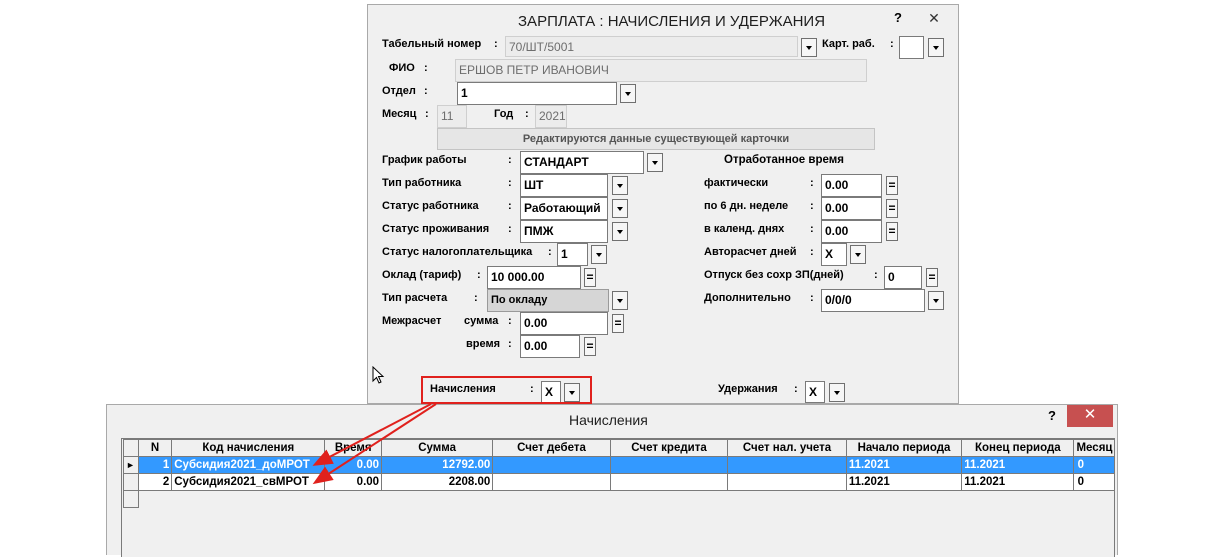 This screenshot has height=557, width=1205. Describe the element at coordinates (590, 346) in the screenshot. I see `mezh-time-calc-button: =` at that location.